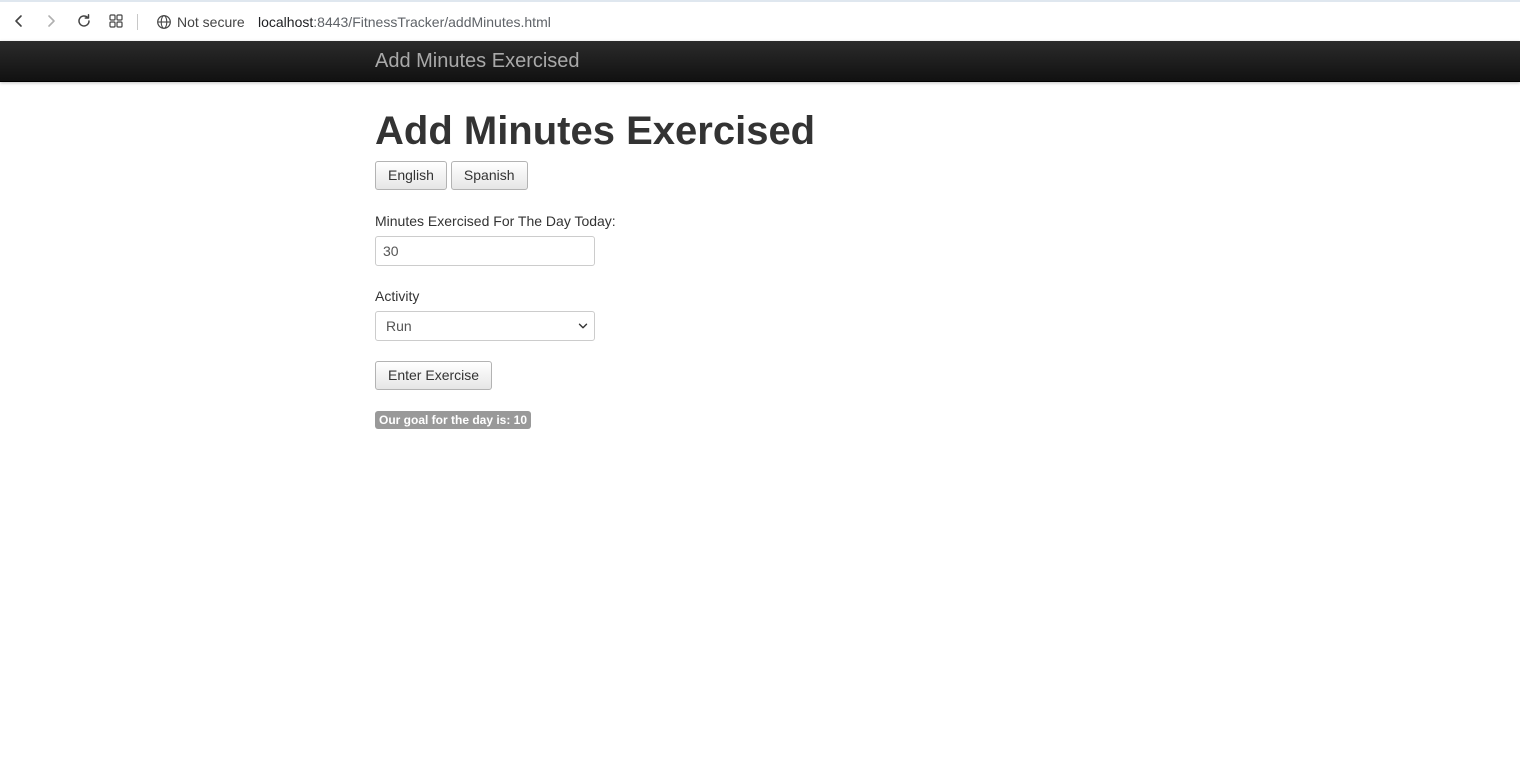  I want to click on activity-selected-value: Run, so click(399, 326).